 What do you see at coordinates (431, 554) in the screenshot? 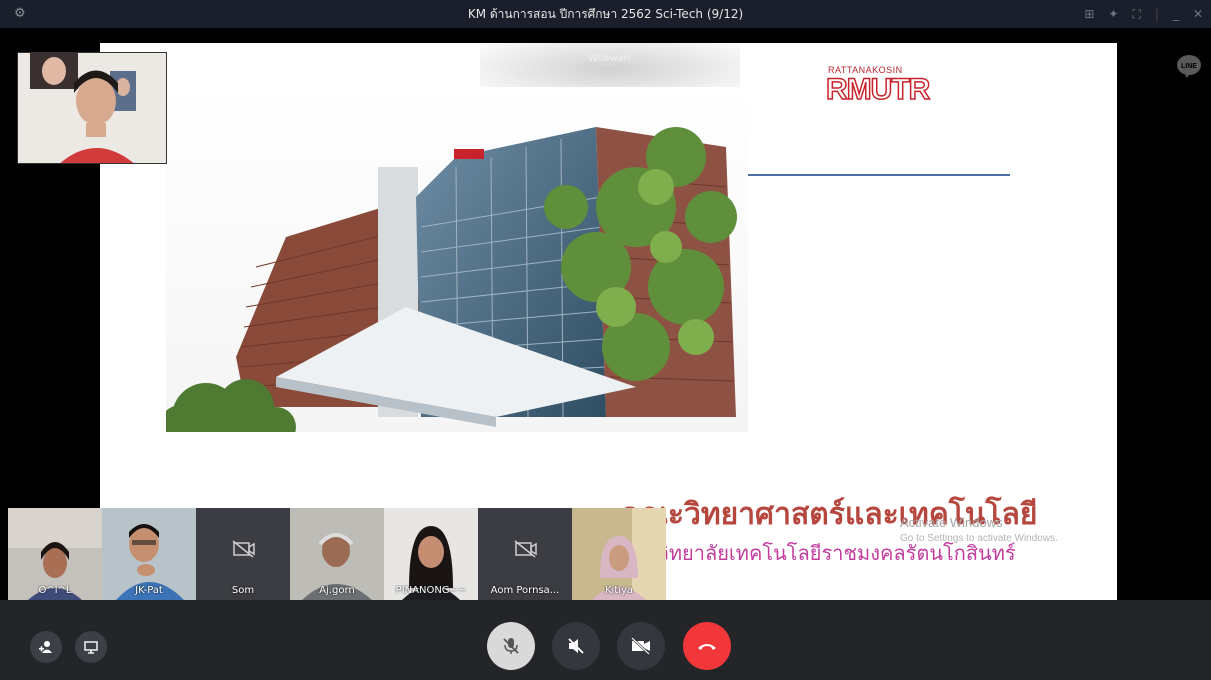
I see `participant-tile: PINANONG~~` at bounding box center [431, 554].